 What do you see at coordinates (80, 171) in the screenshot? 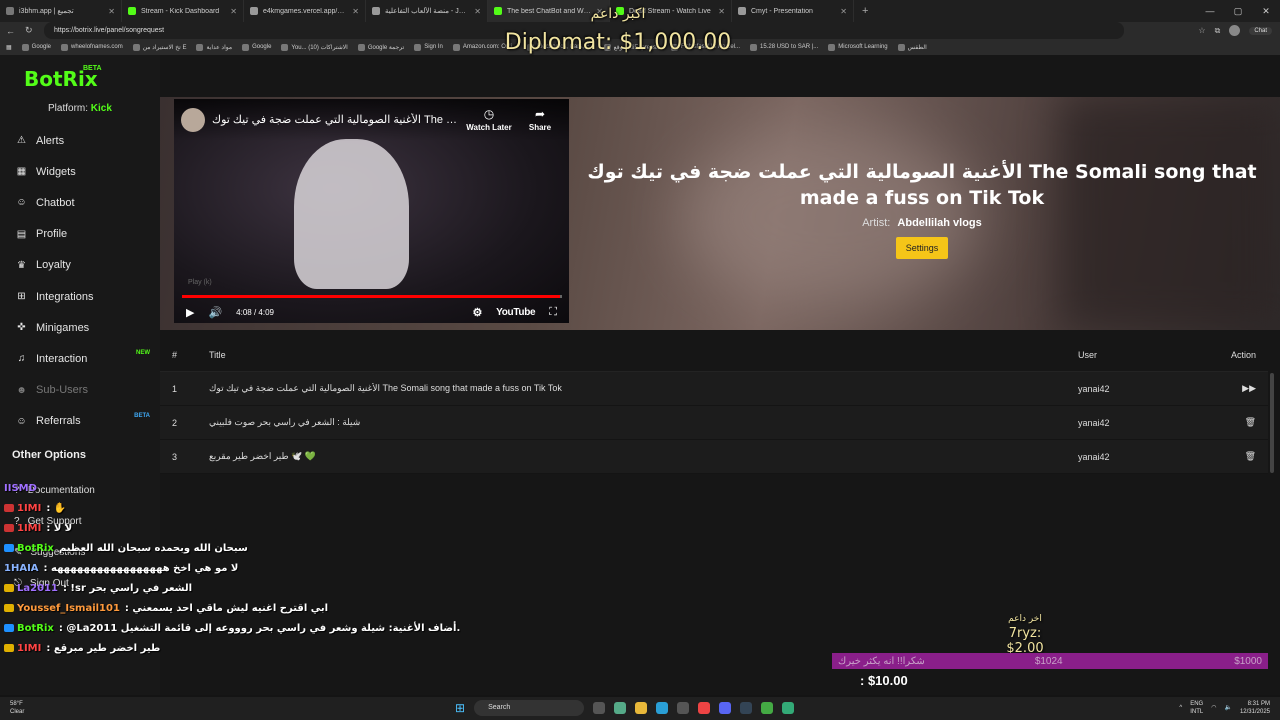
I see `sidebar-item-widgets: ▦ Widgets` at bounding box center [80, 171].